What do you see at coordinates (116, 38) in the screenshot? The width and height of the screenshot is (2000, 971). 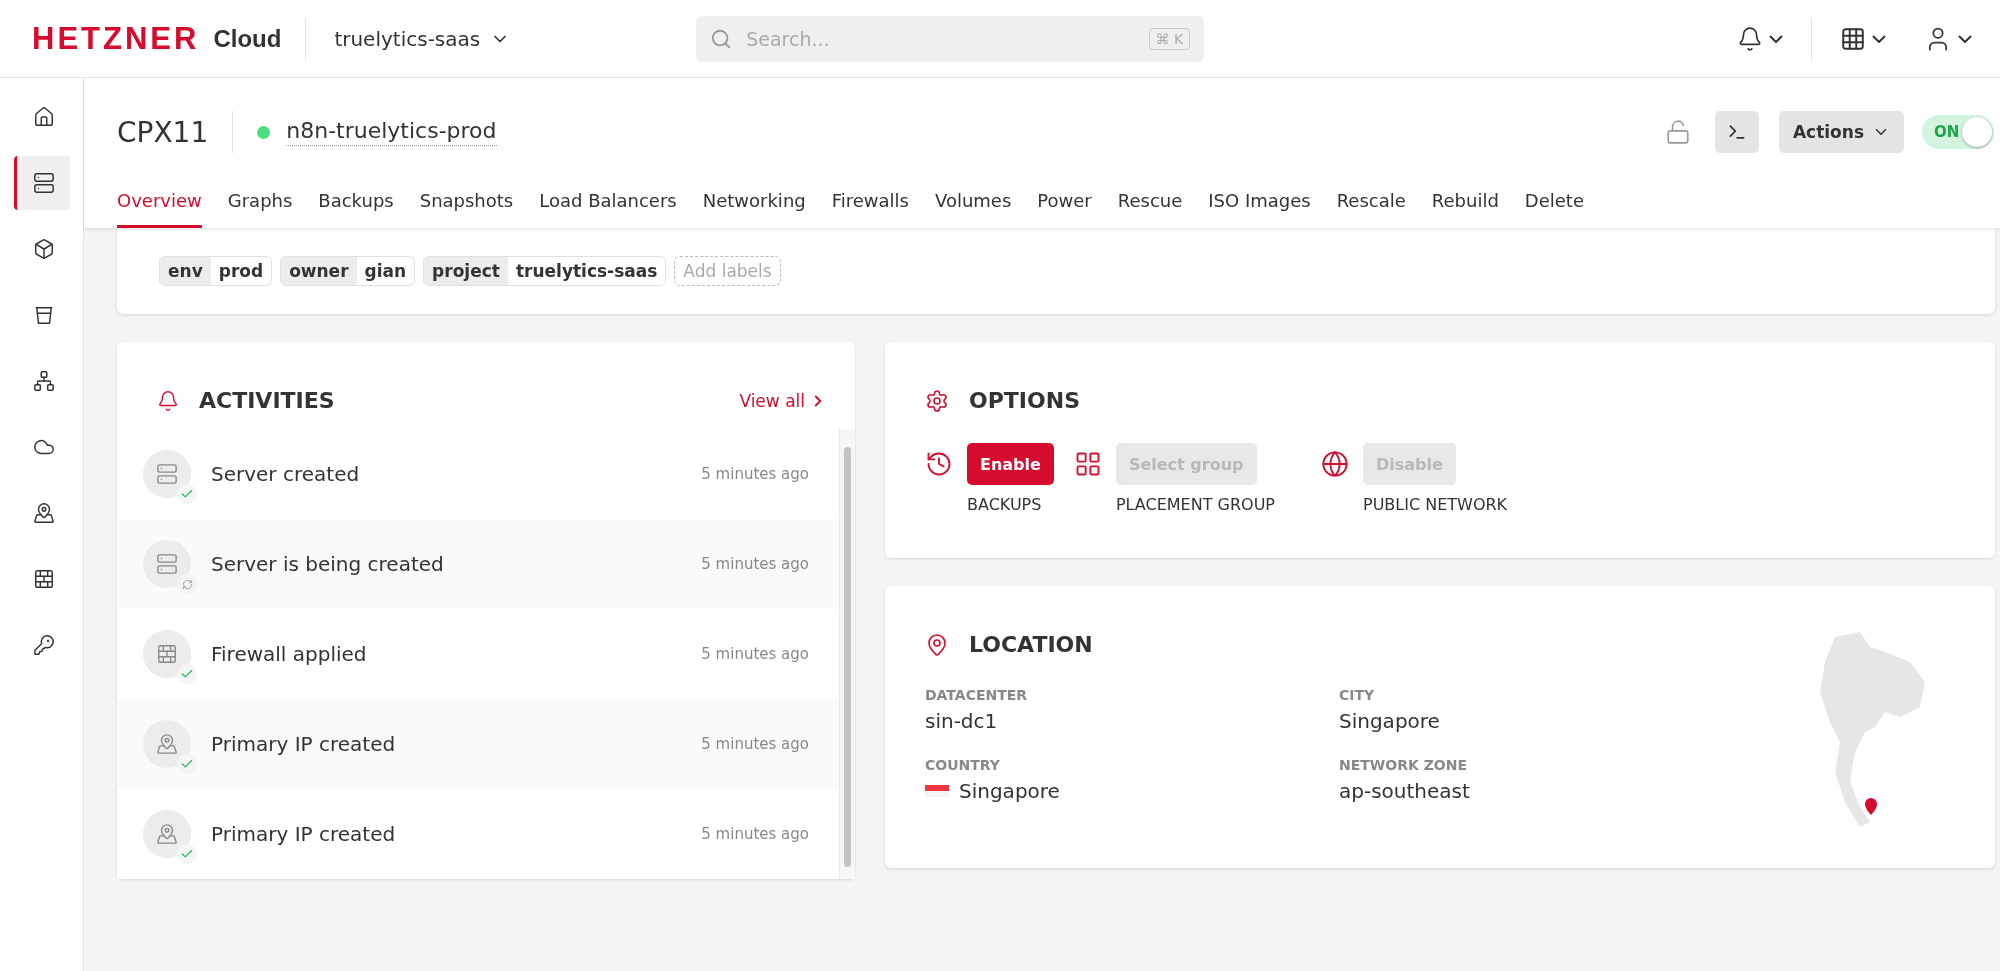 I see `brand-logo: HETZNER` at bounding box center [116, 38].